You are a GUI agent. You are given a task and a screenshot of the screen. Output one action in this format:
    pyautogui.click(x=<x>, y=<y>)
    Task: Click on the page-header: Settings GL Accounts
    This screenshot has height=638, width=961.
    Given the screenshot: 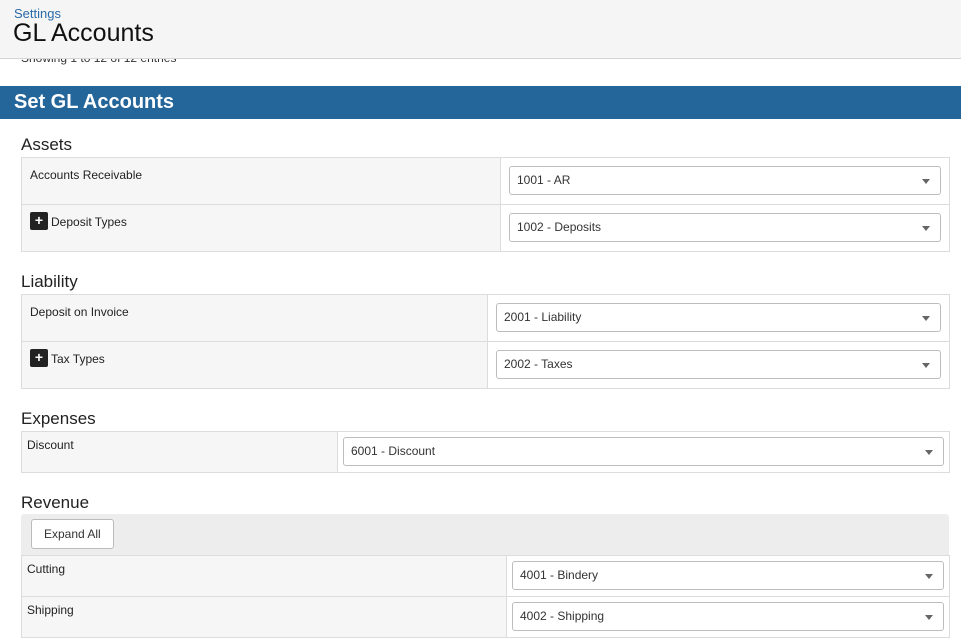 What is the action you would take?
    pyautogui.click(x=480, y=29)
    